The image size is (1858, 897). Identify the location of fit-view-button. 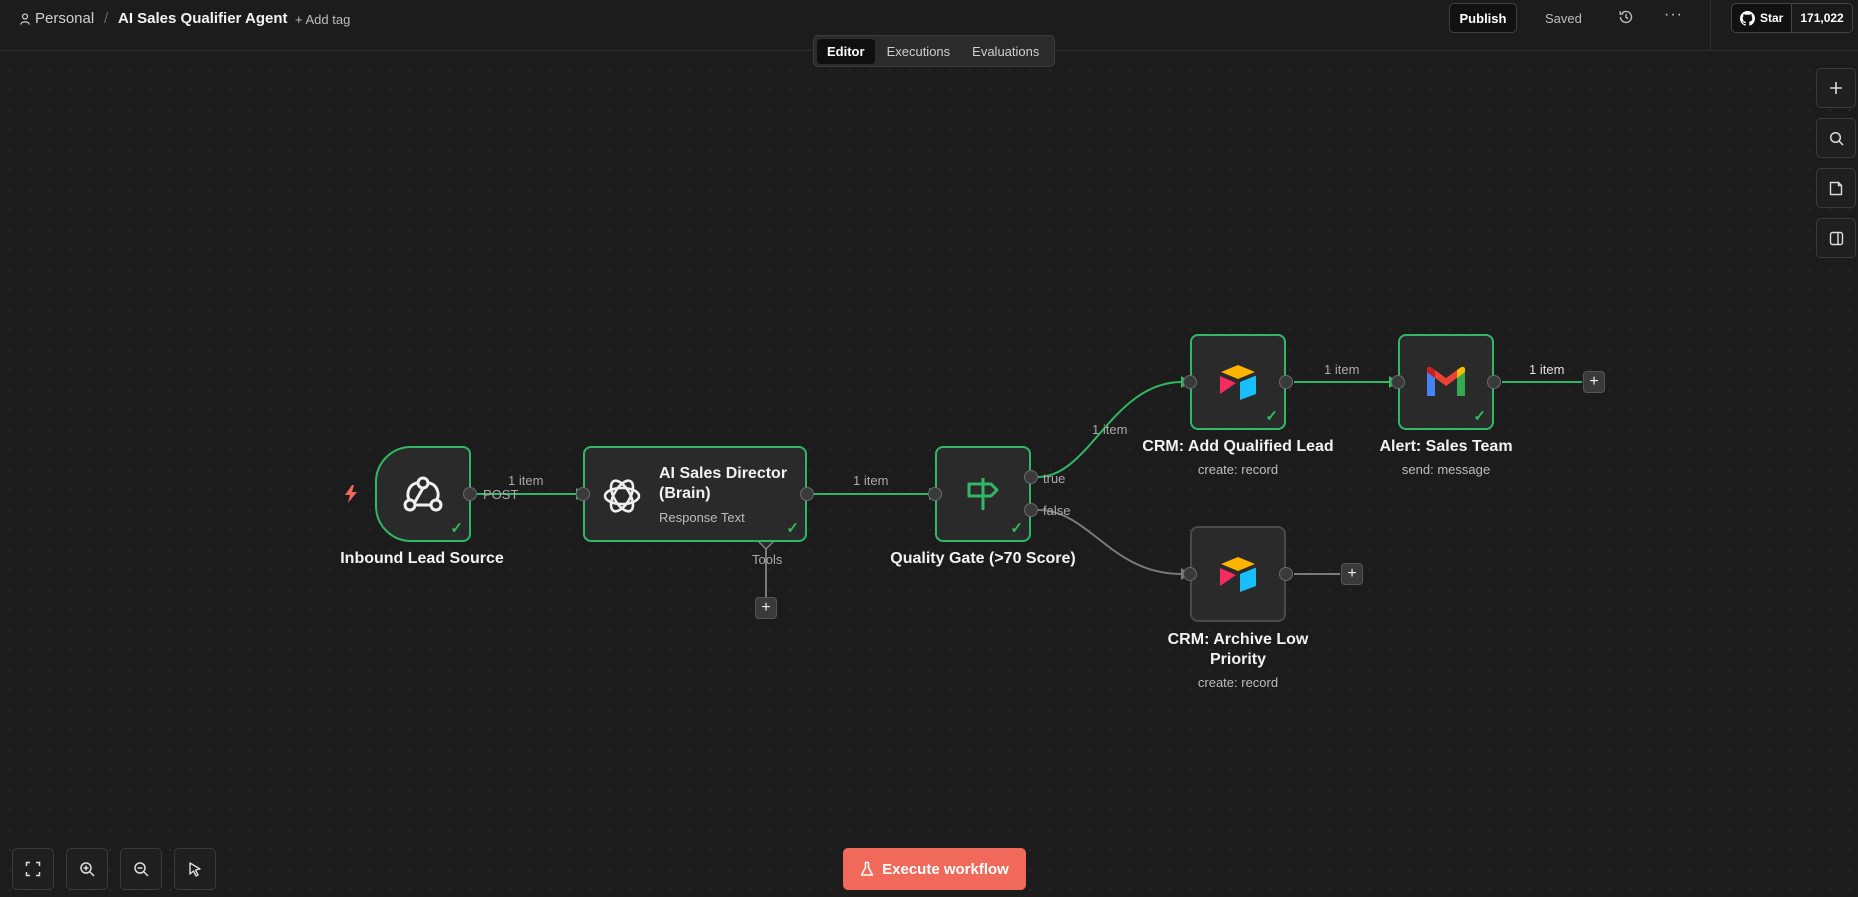
(33, 869).